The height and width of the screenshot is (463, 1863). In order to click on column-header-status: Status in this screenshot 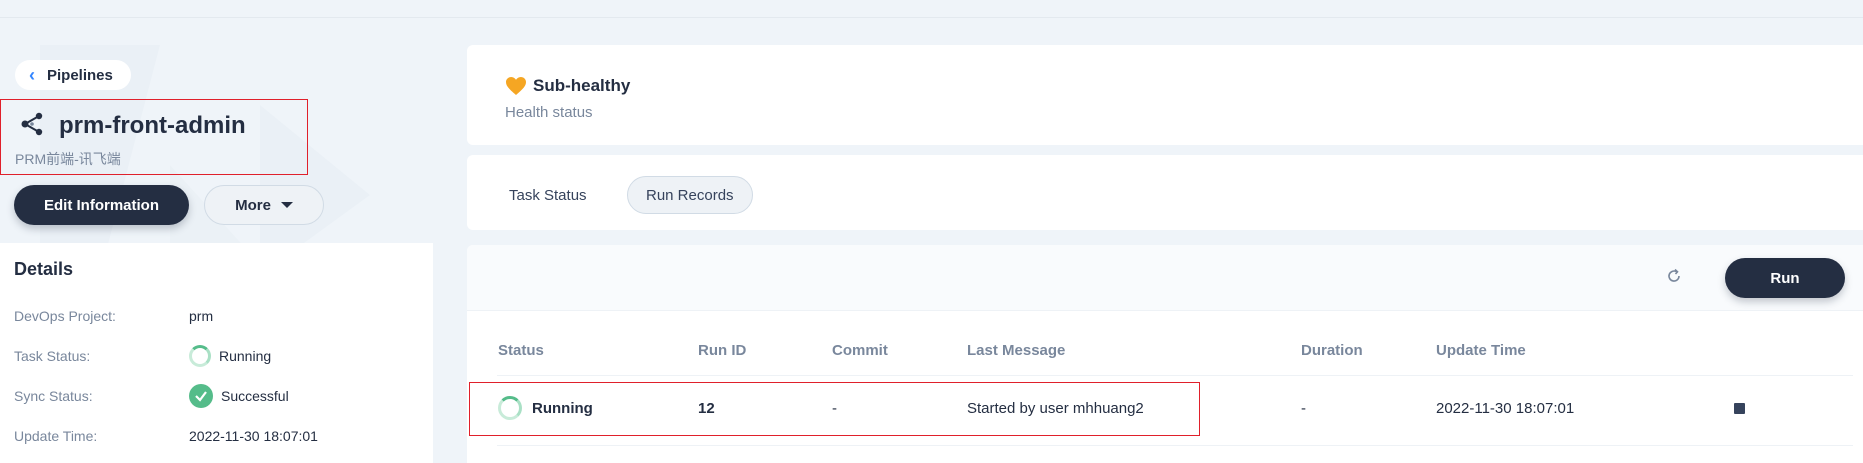, I will do `click(521, 350)`.